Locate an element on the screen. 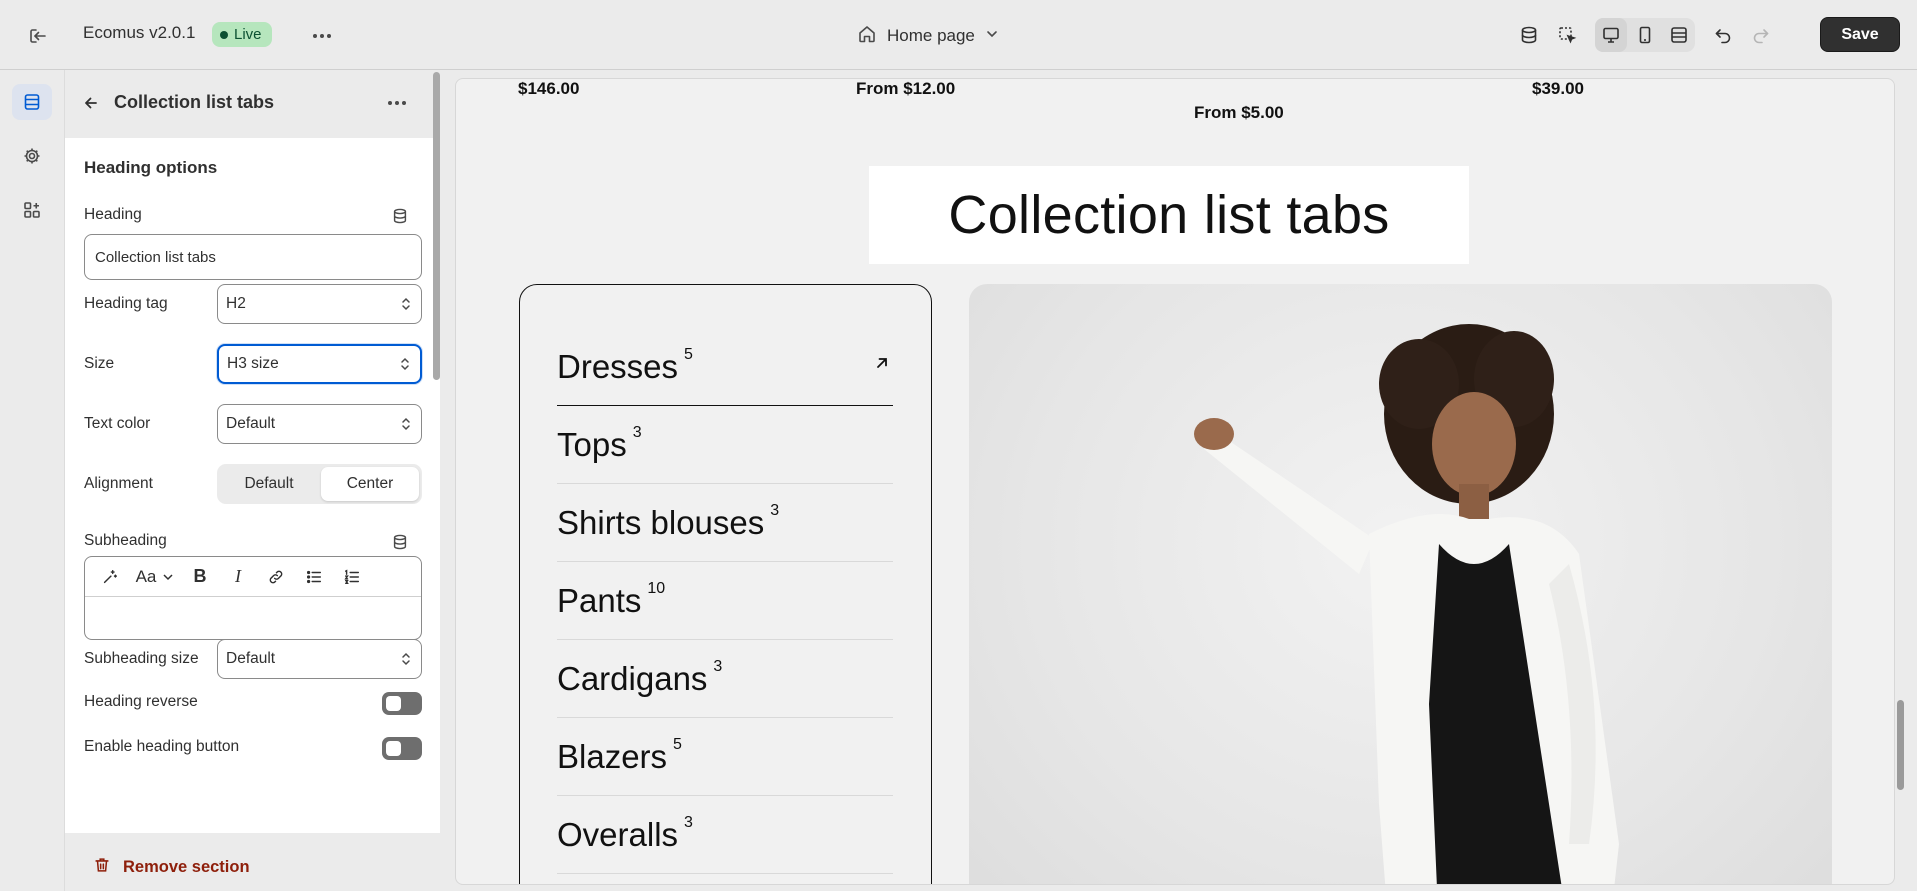  rich-text-toolbar: Aa B I is located at coordinates (253, 577).